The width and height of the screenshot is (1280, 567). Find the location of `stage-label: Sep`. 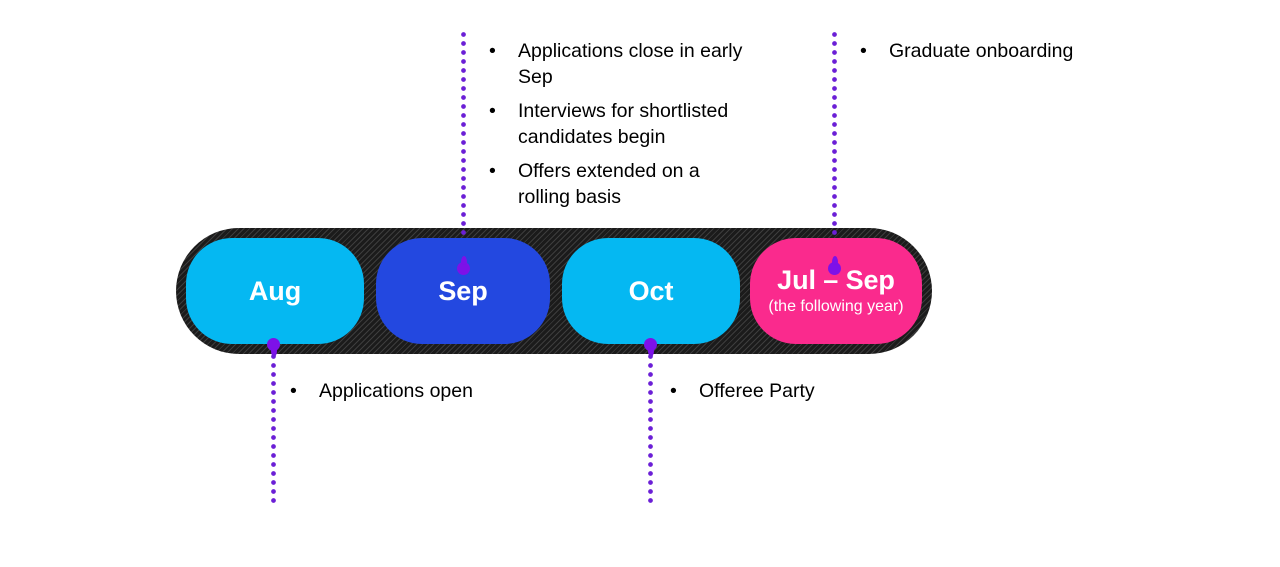

stage-label: Sep is located at coordinates (463, 290).